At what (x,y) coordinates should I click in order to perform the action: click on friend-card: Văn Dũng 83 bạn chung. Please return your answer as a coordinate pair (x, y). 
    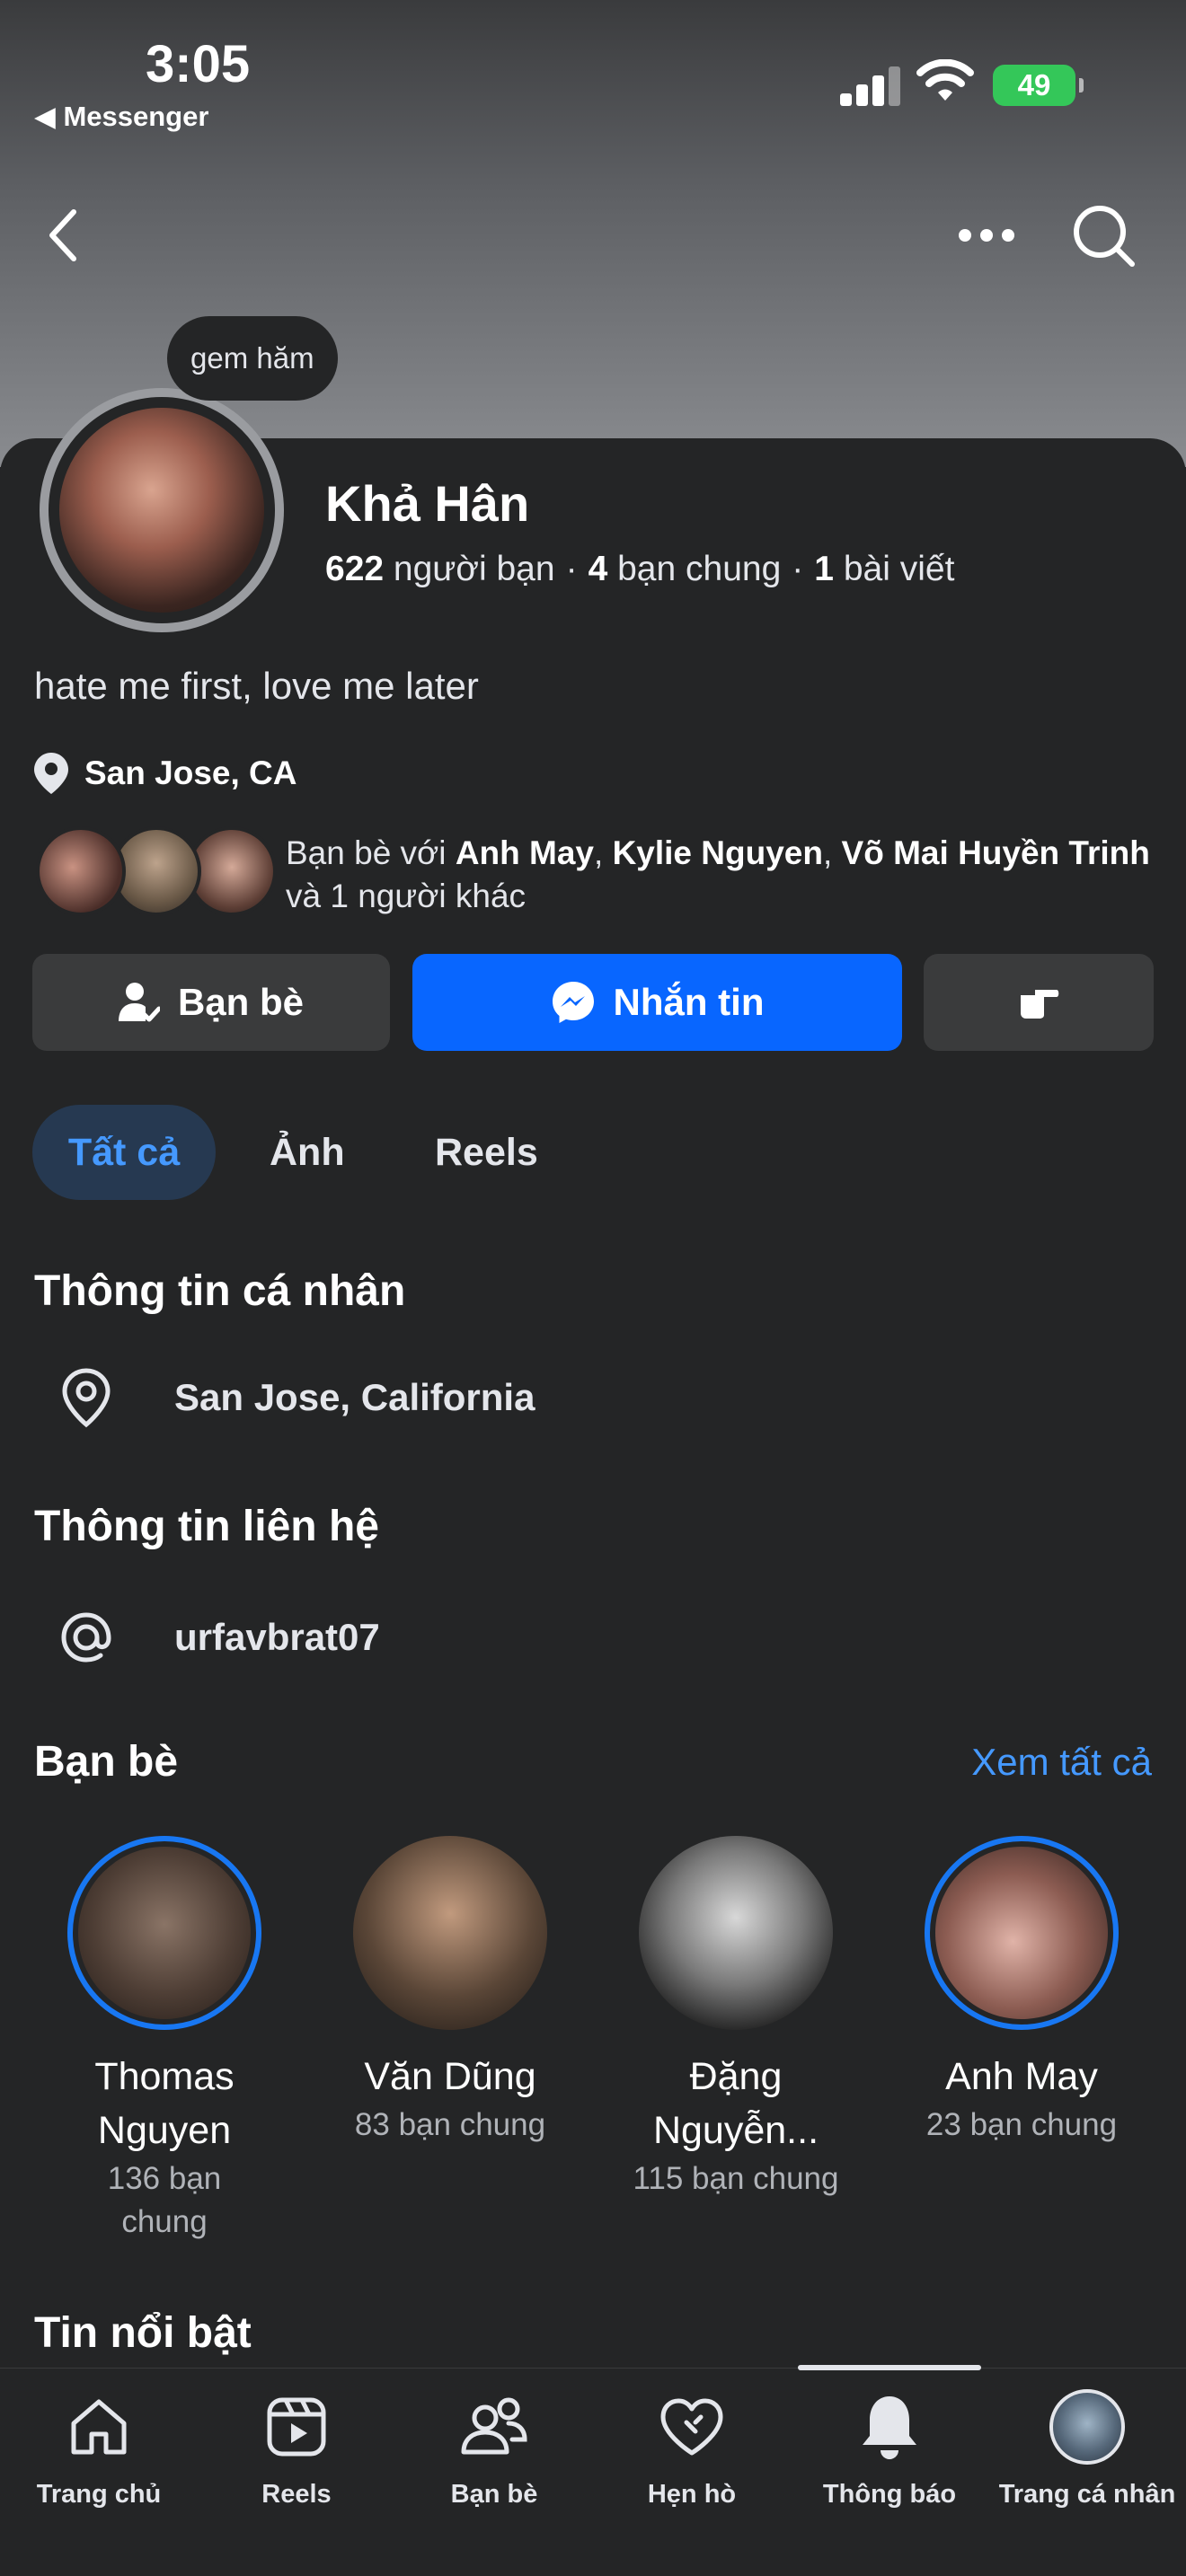
    Looking at the image, I should click on (450, 1991).